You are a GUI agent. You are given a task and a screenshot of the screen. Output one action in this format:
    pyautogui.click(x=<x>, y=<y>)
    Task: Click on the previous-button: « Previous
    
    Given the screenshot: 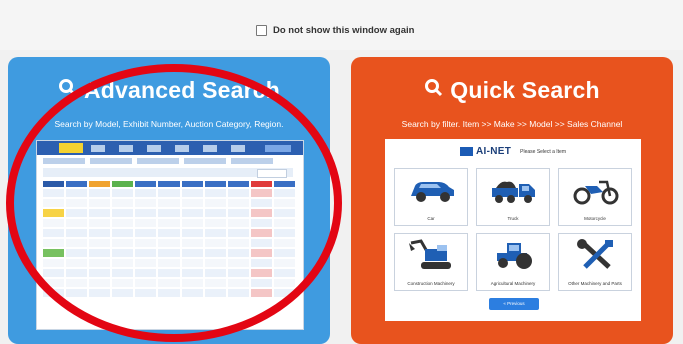 What is the action you would take?
    pyautogui.click(x=514, y=304)
    